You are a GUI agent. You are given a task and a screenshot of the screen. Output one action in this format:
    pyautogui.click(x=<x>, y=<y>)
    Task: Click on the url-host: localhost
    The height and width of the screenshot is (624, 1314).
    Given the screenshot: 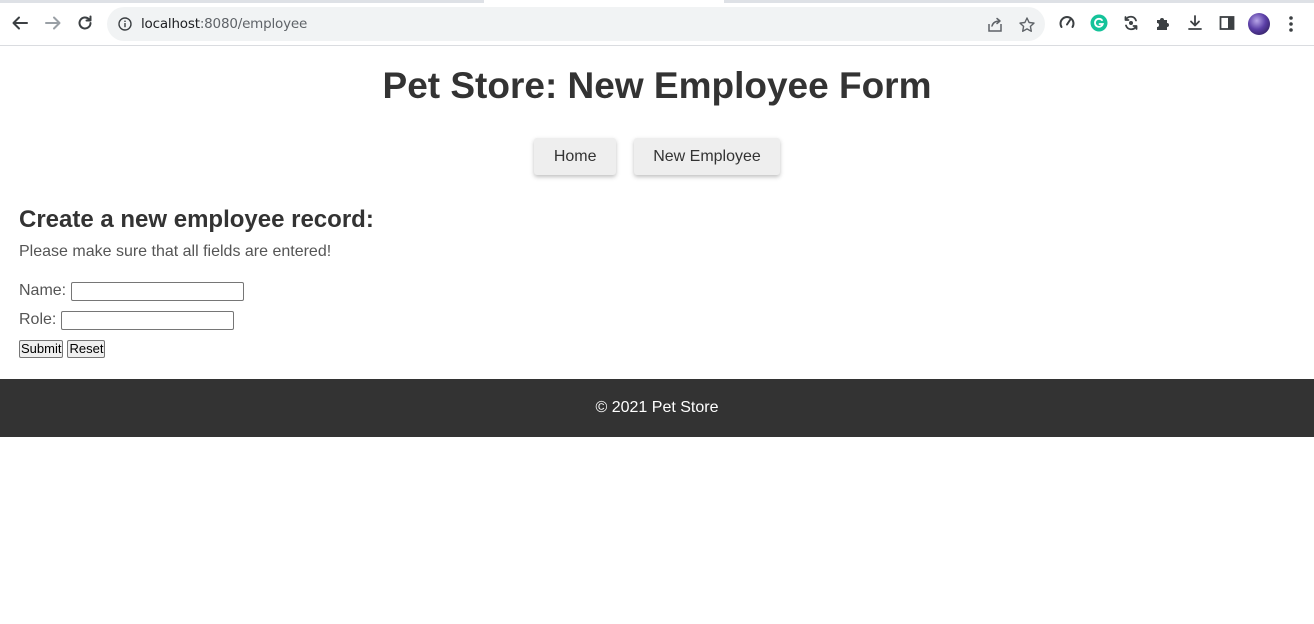 What is the action you would take?
    pyautogui.click(x=170, y=24)
    